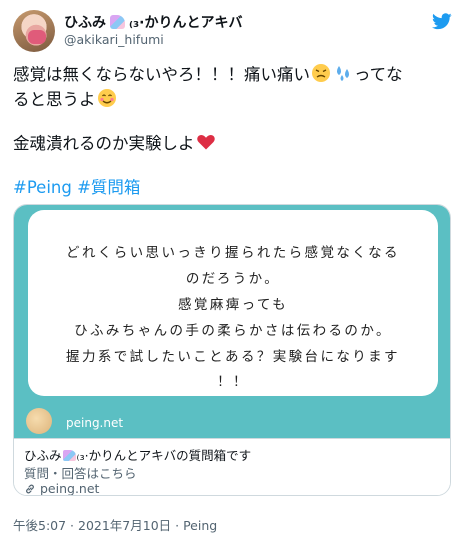  Describe the element at coordinates (39, 421) in the screenshot. I see `peing-logo-icon` at that location.